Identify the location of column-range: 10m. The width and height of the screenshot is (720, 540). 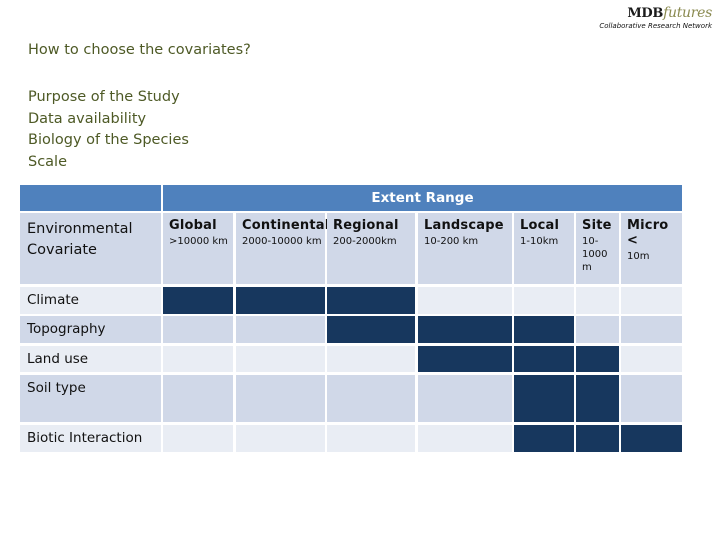
(638, 256).